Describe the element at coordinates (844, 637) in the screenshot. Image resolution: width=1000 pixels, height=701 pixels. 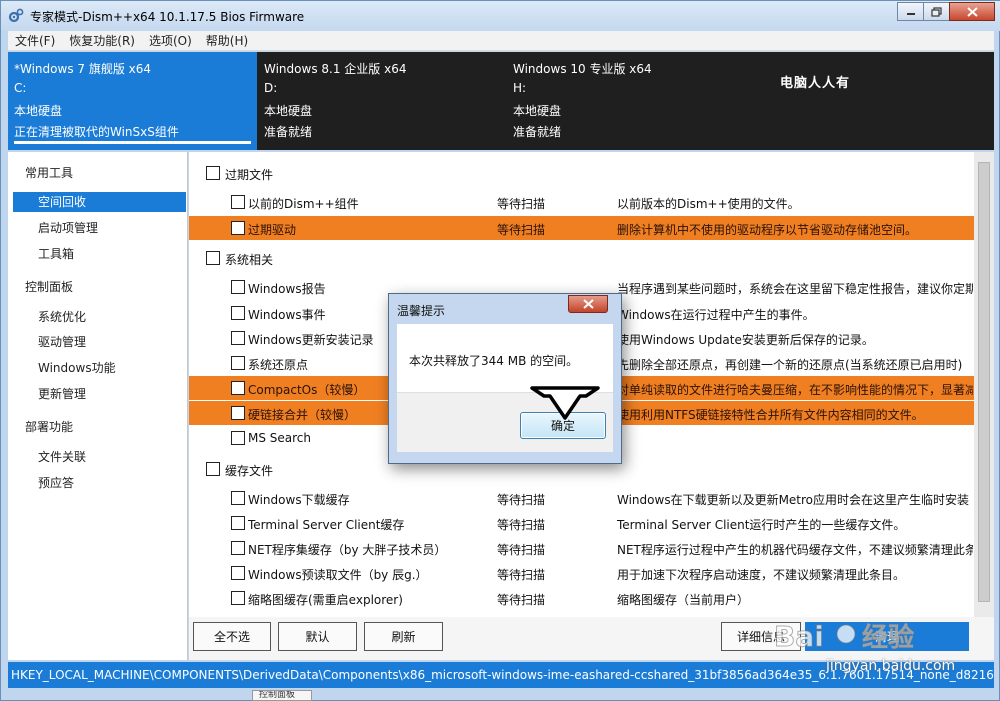
I see `baidu-watermark-logo: Bai 经验` at that location.